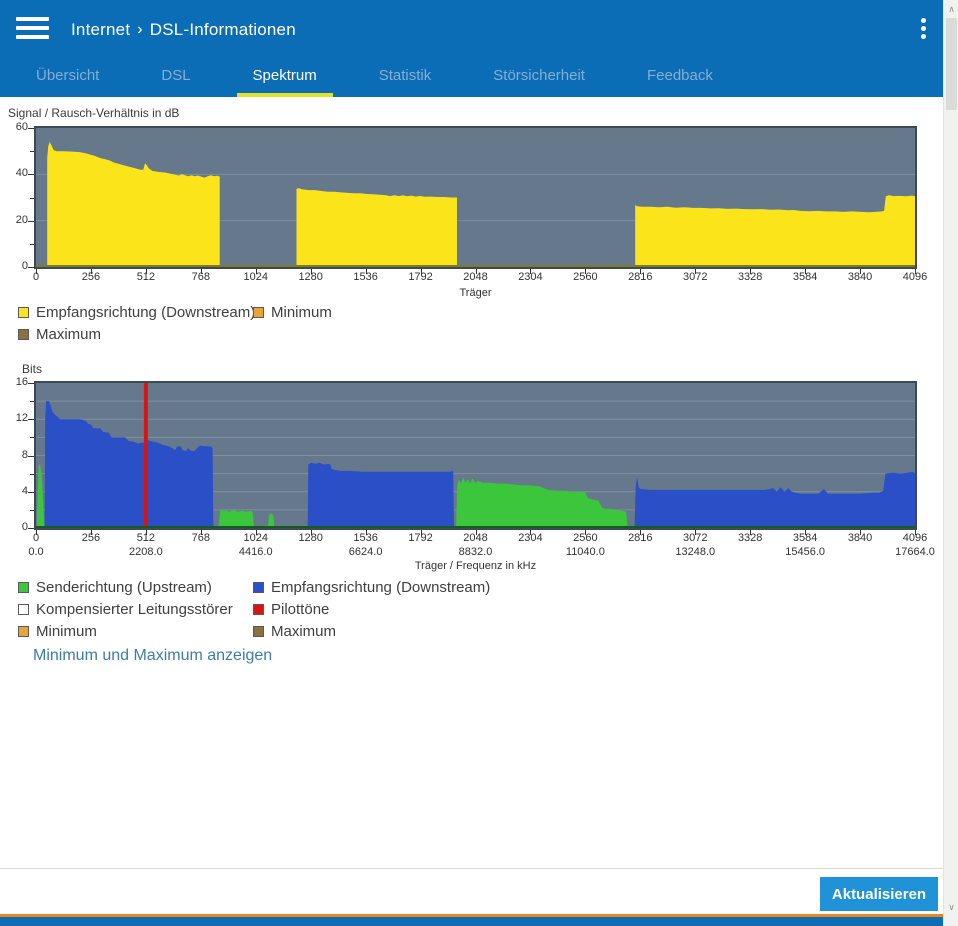  I want to click on snr-chart-xaxis-label: Träger, so click(475, 293).